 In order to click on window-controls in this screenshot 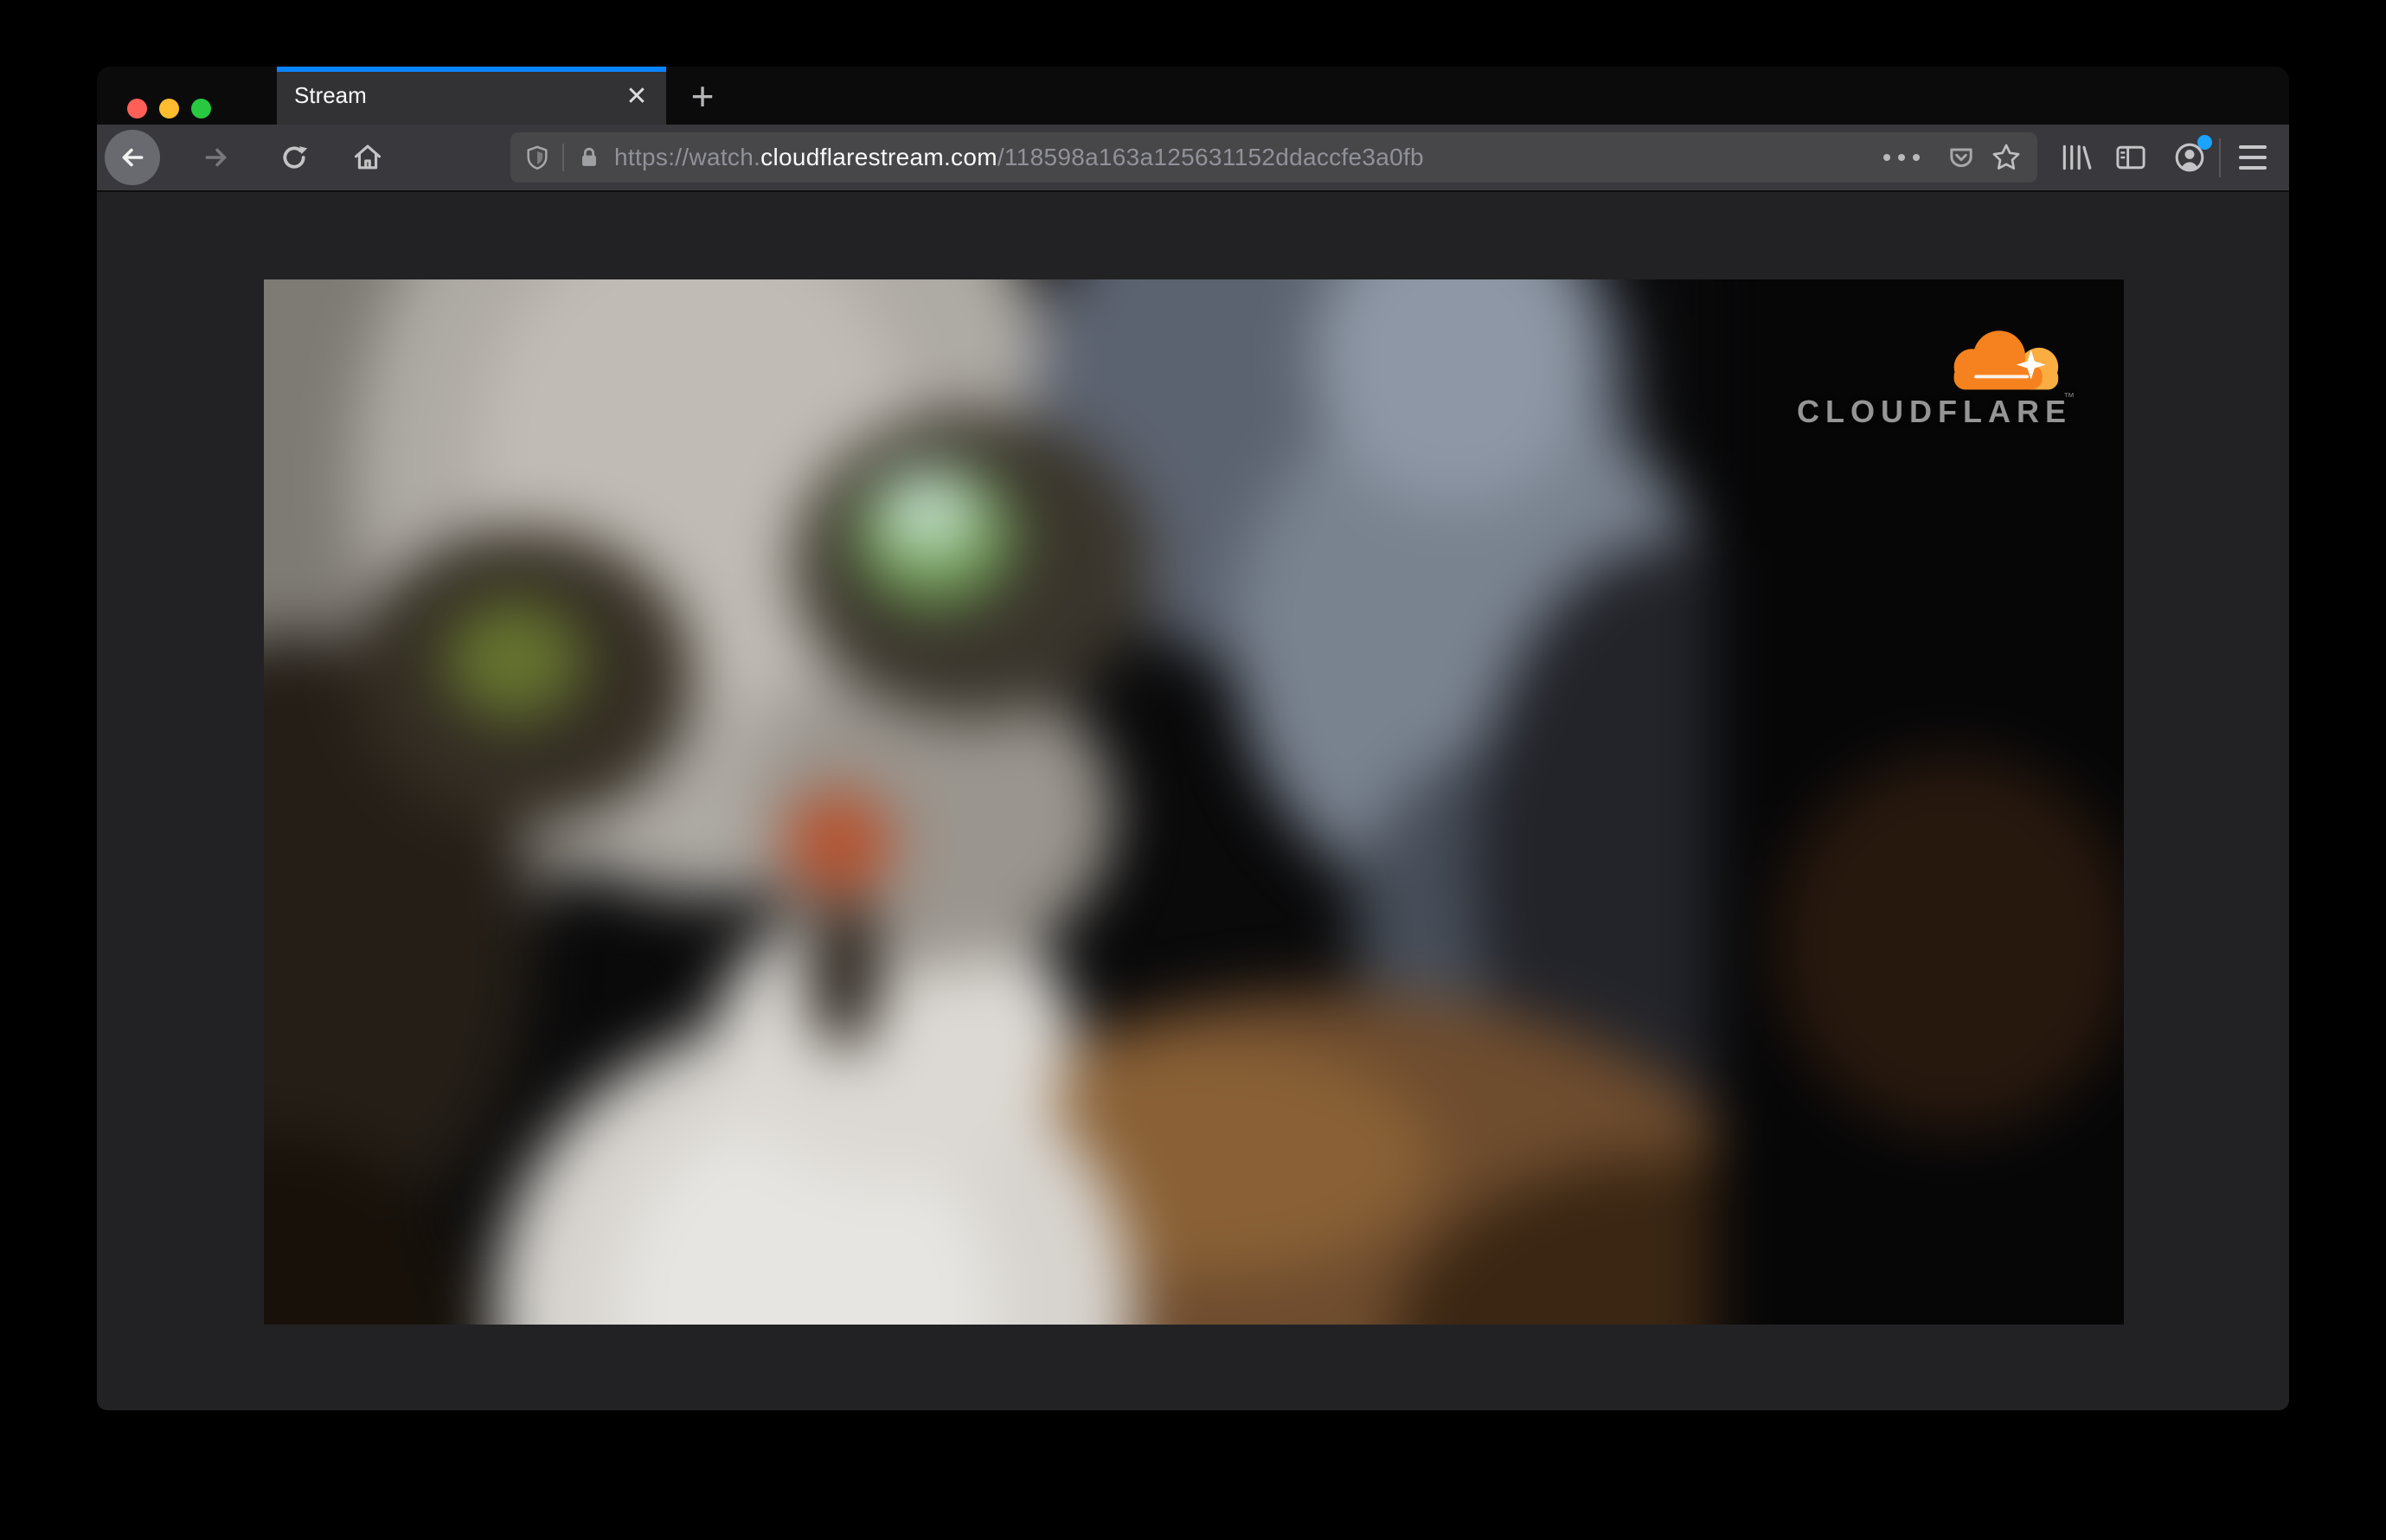, I will do `click(169, 109)`.